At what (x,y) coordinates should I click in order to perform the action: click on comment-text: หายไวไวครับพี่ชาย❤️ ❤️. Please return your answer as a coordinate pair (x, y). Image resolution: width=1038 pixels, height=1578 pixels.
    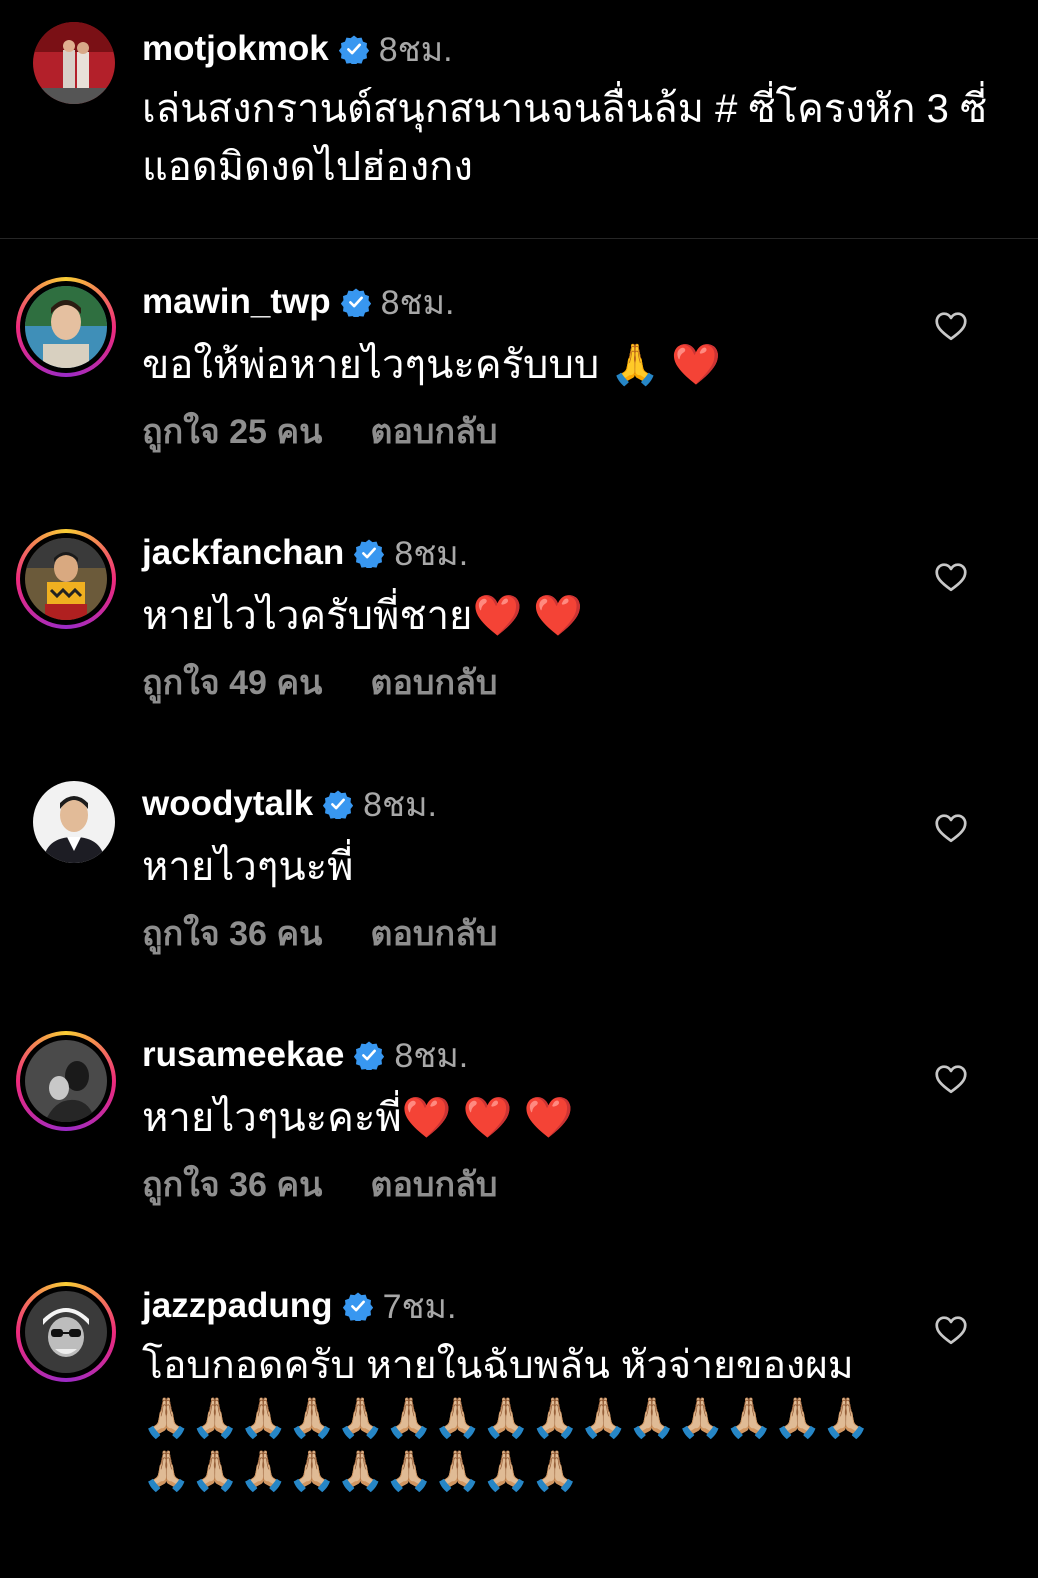
    Looking at the image, I should click on (363, 616).